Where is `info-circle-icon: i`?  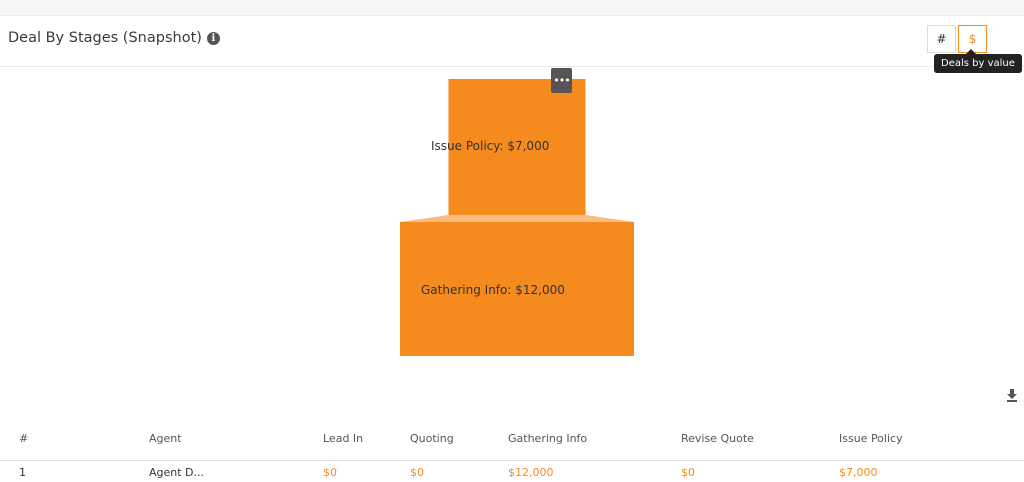 info-circle-icon: i is located at coordinates (213, 38).